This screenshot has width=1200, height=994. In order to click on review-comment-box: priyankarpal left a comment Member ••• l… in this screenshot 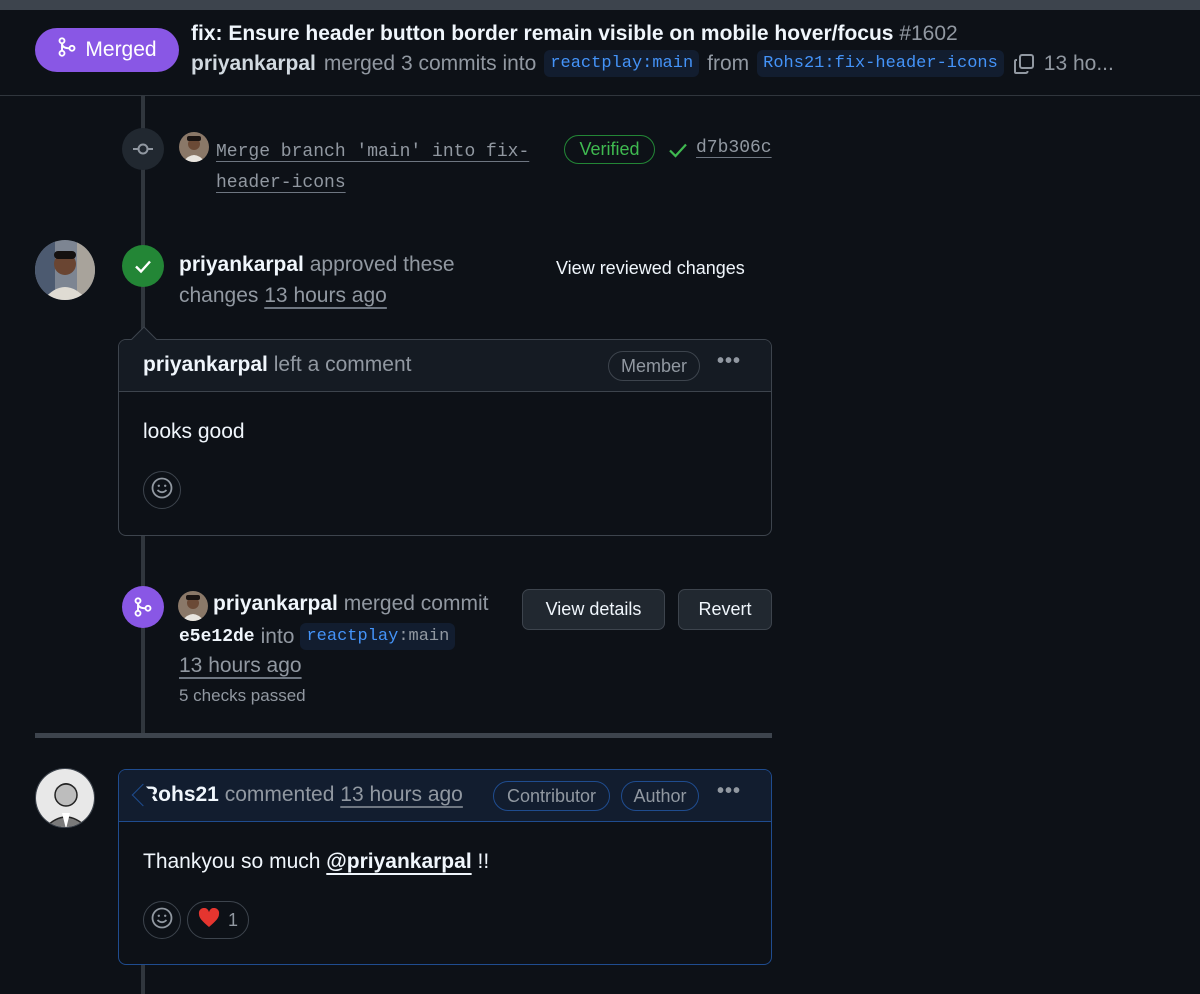, I will do `click(445, 437)`.